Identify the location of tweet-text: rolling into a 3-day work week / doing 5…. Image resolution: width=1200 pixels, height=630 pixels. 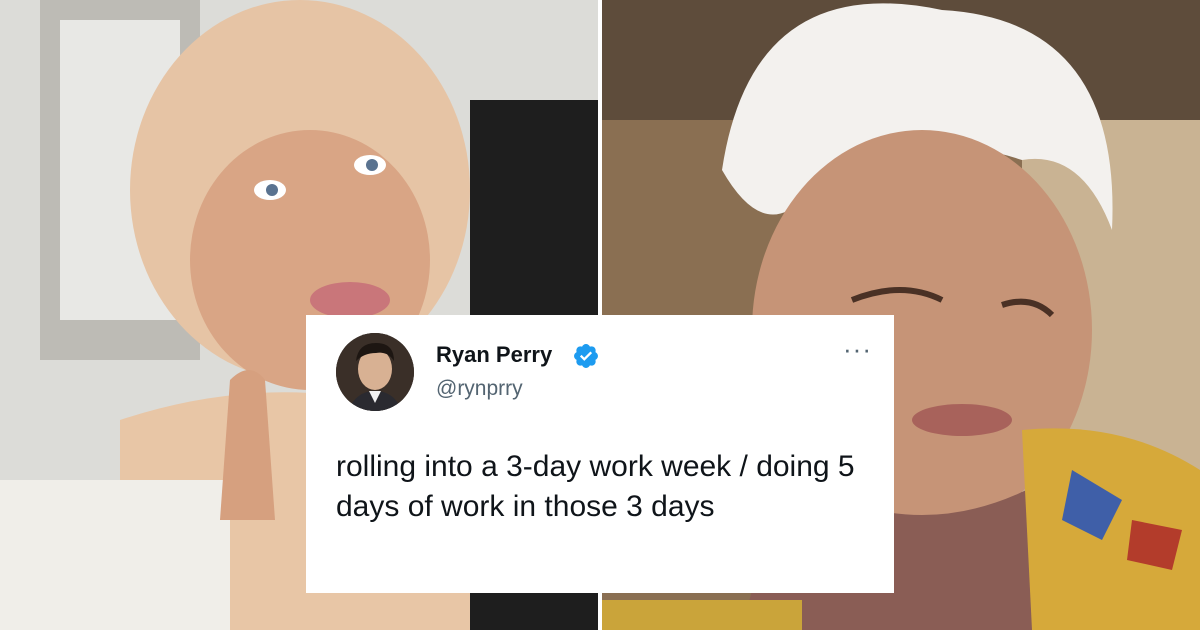
(595, 486).